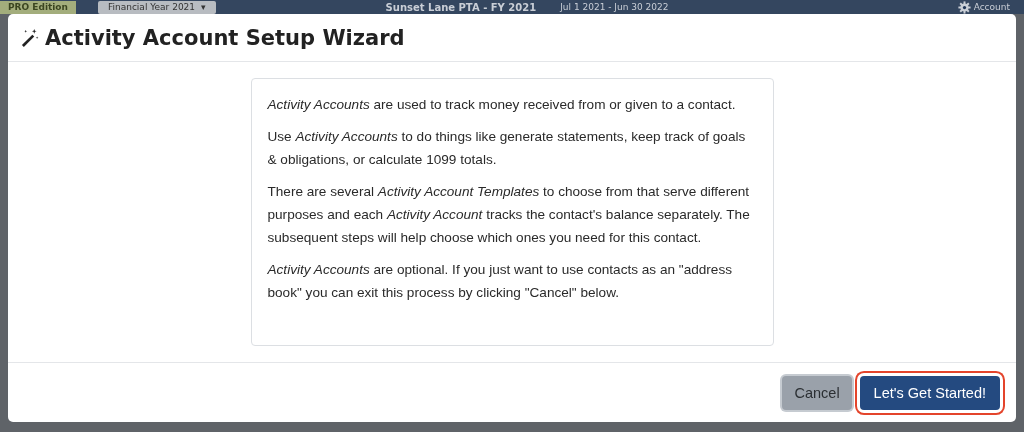 The width and height of the screenshot is (1024, 432). What do you see at coordinates (502, 105) in the screenshot?
I see `paragraph: Activity Accounts are used to track money received from or given to a contact.` at bounding box center [502, 105].